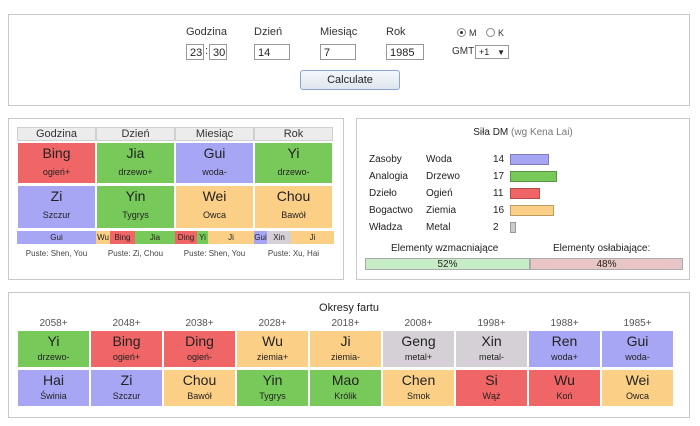 The height and width of the screenshot is (426, 700). I want to click on year-label: Rok, so click(396, 32).